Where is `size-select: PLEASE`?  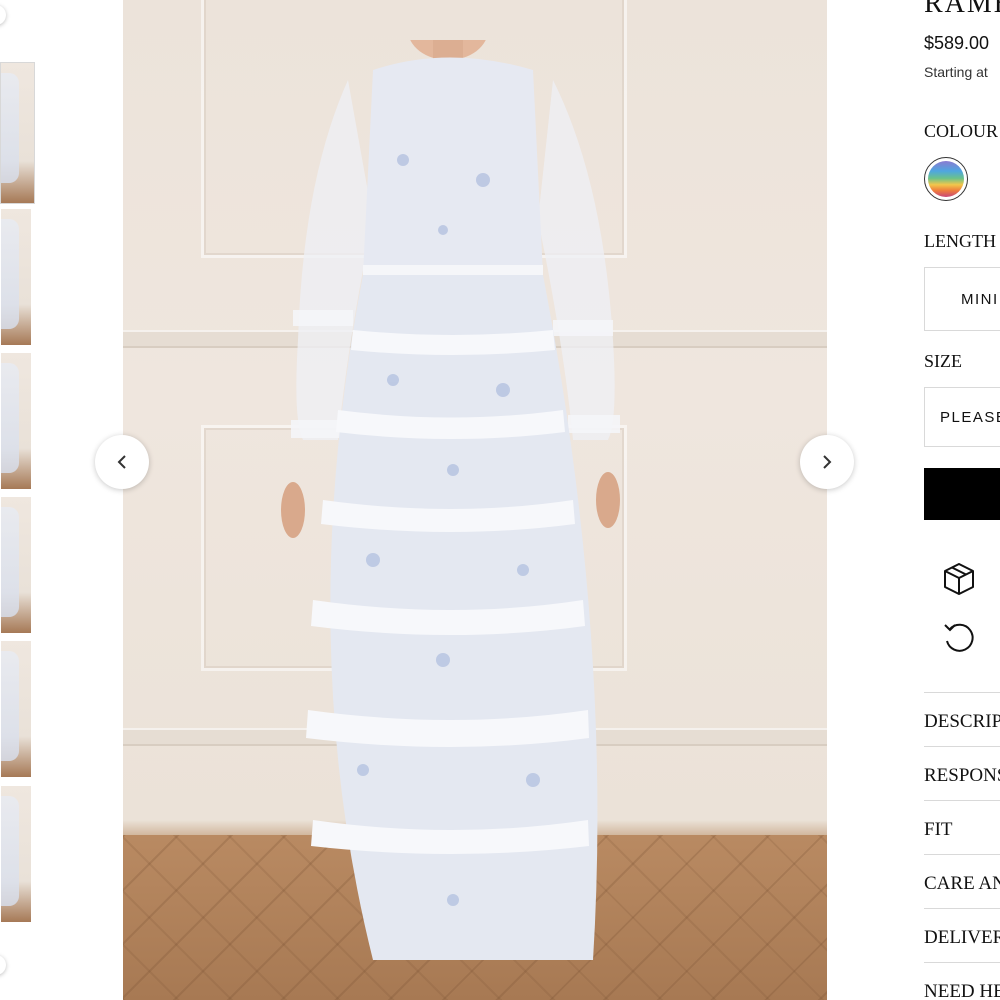
size-select: PLEASE is located at coordinates (962, 417).